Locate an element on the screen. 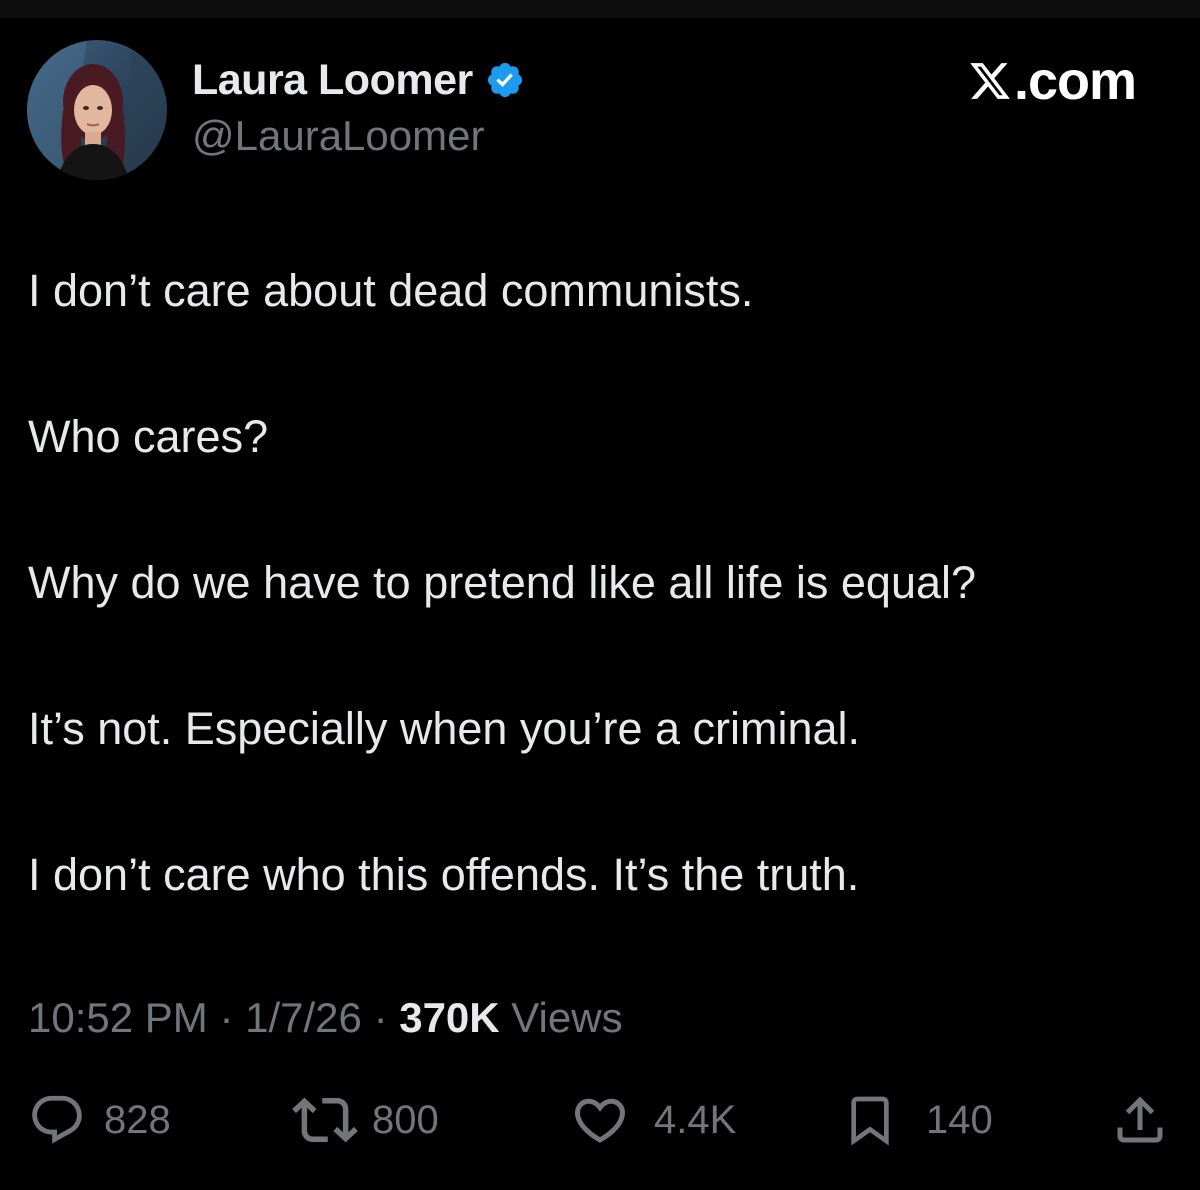 Image resolution: width=1200 pixels, height=1190 pixels. retweet-button: 800 is located at coordinates (365, 1120).